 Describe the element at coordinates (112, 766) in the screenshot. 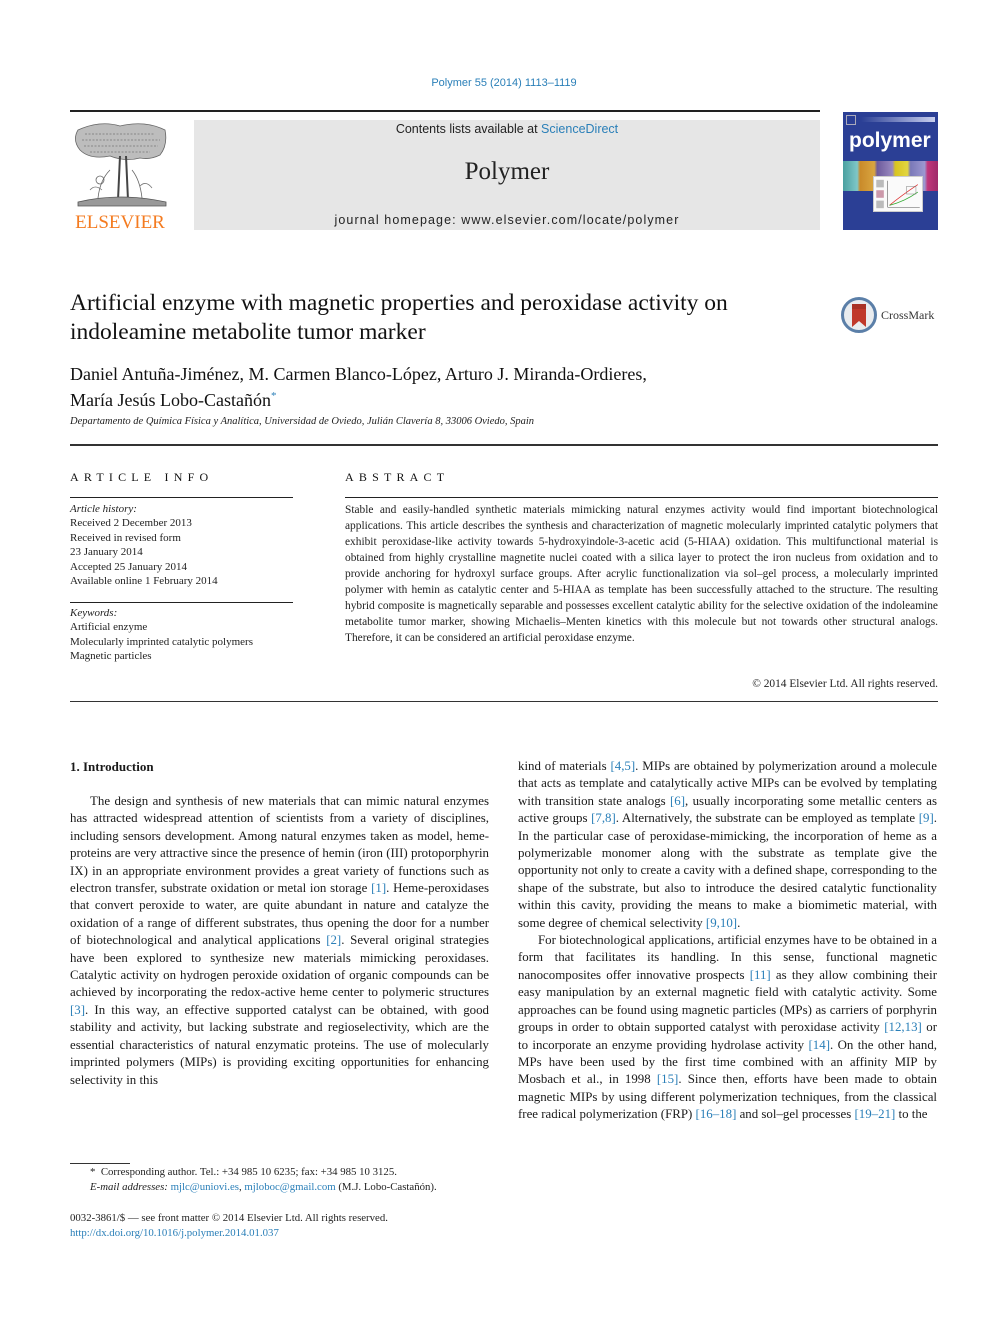

I see `section-heading-introduction: 1. Introduction` at that location.